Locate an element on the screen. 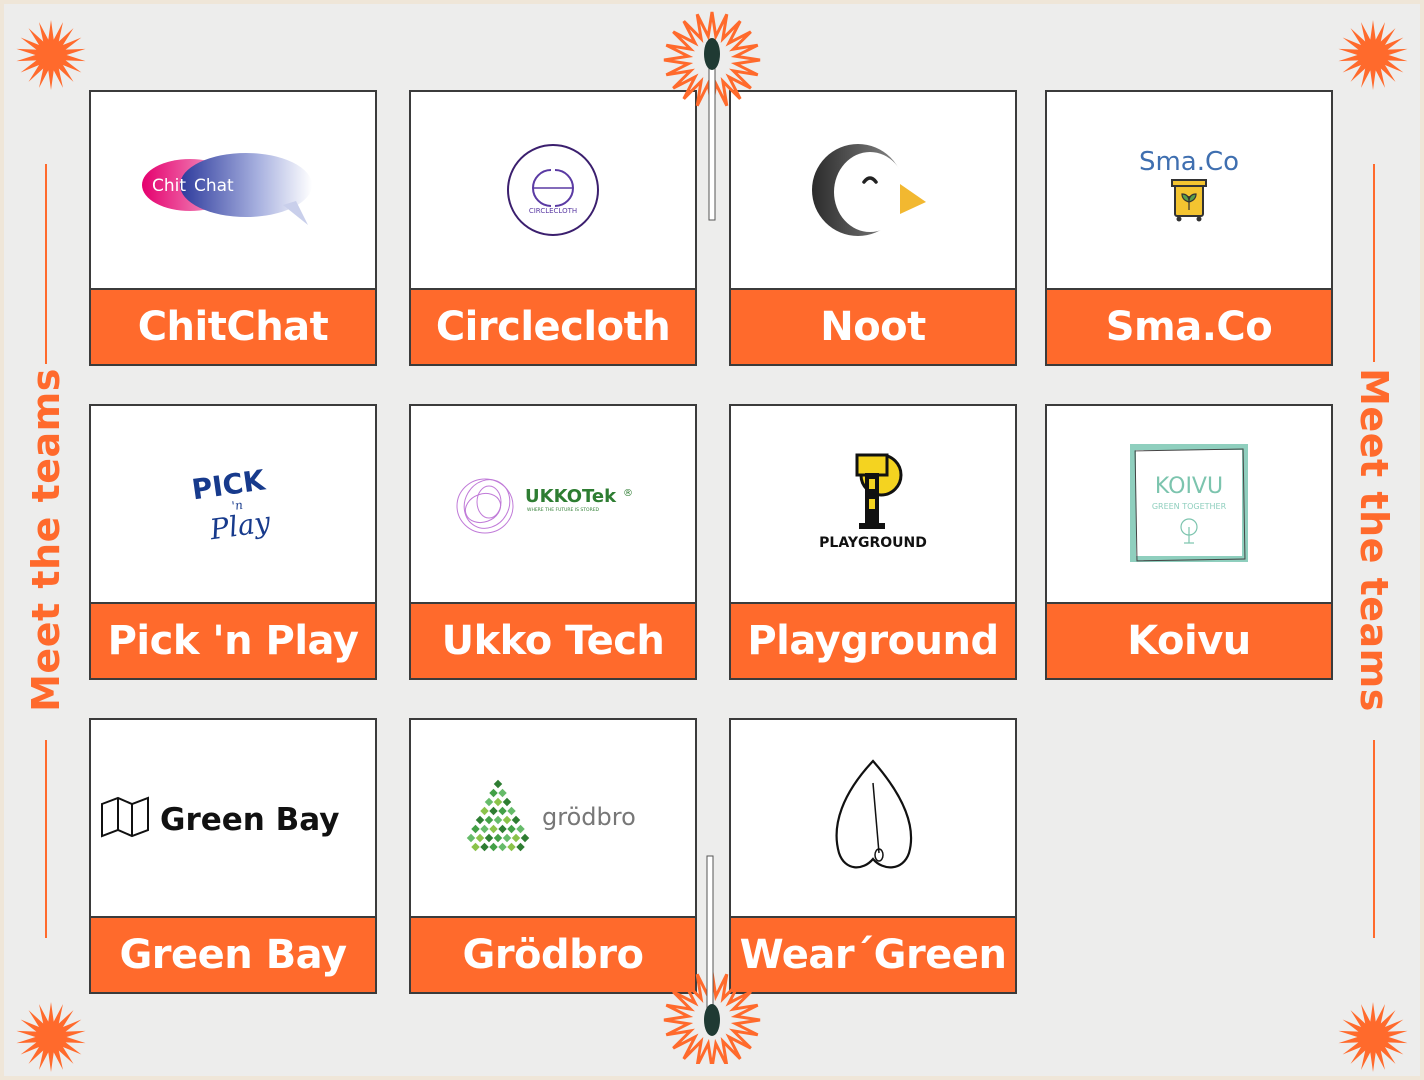 Image resolution: width=1424 pixels, height=1080 pixels. team-card-koivu: KOIVU GREEN TOGETHER Koivu is located at coordinates (1189, 542).